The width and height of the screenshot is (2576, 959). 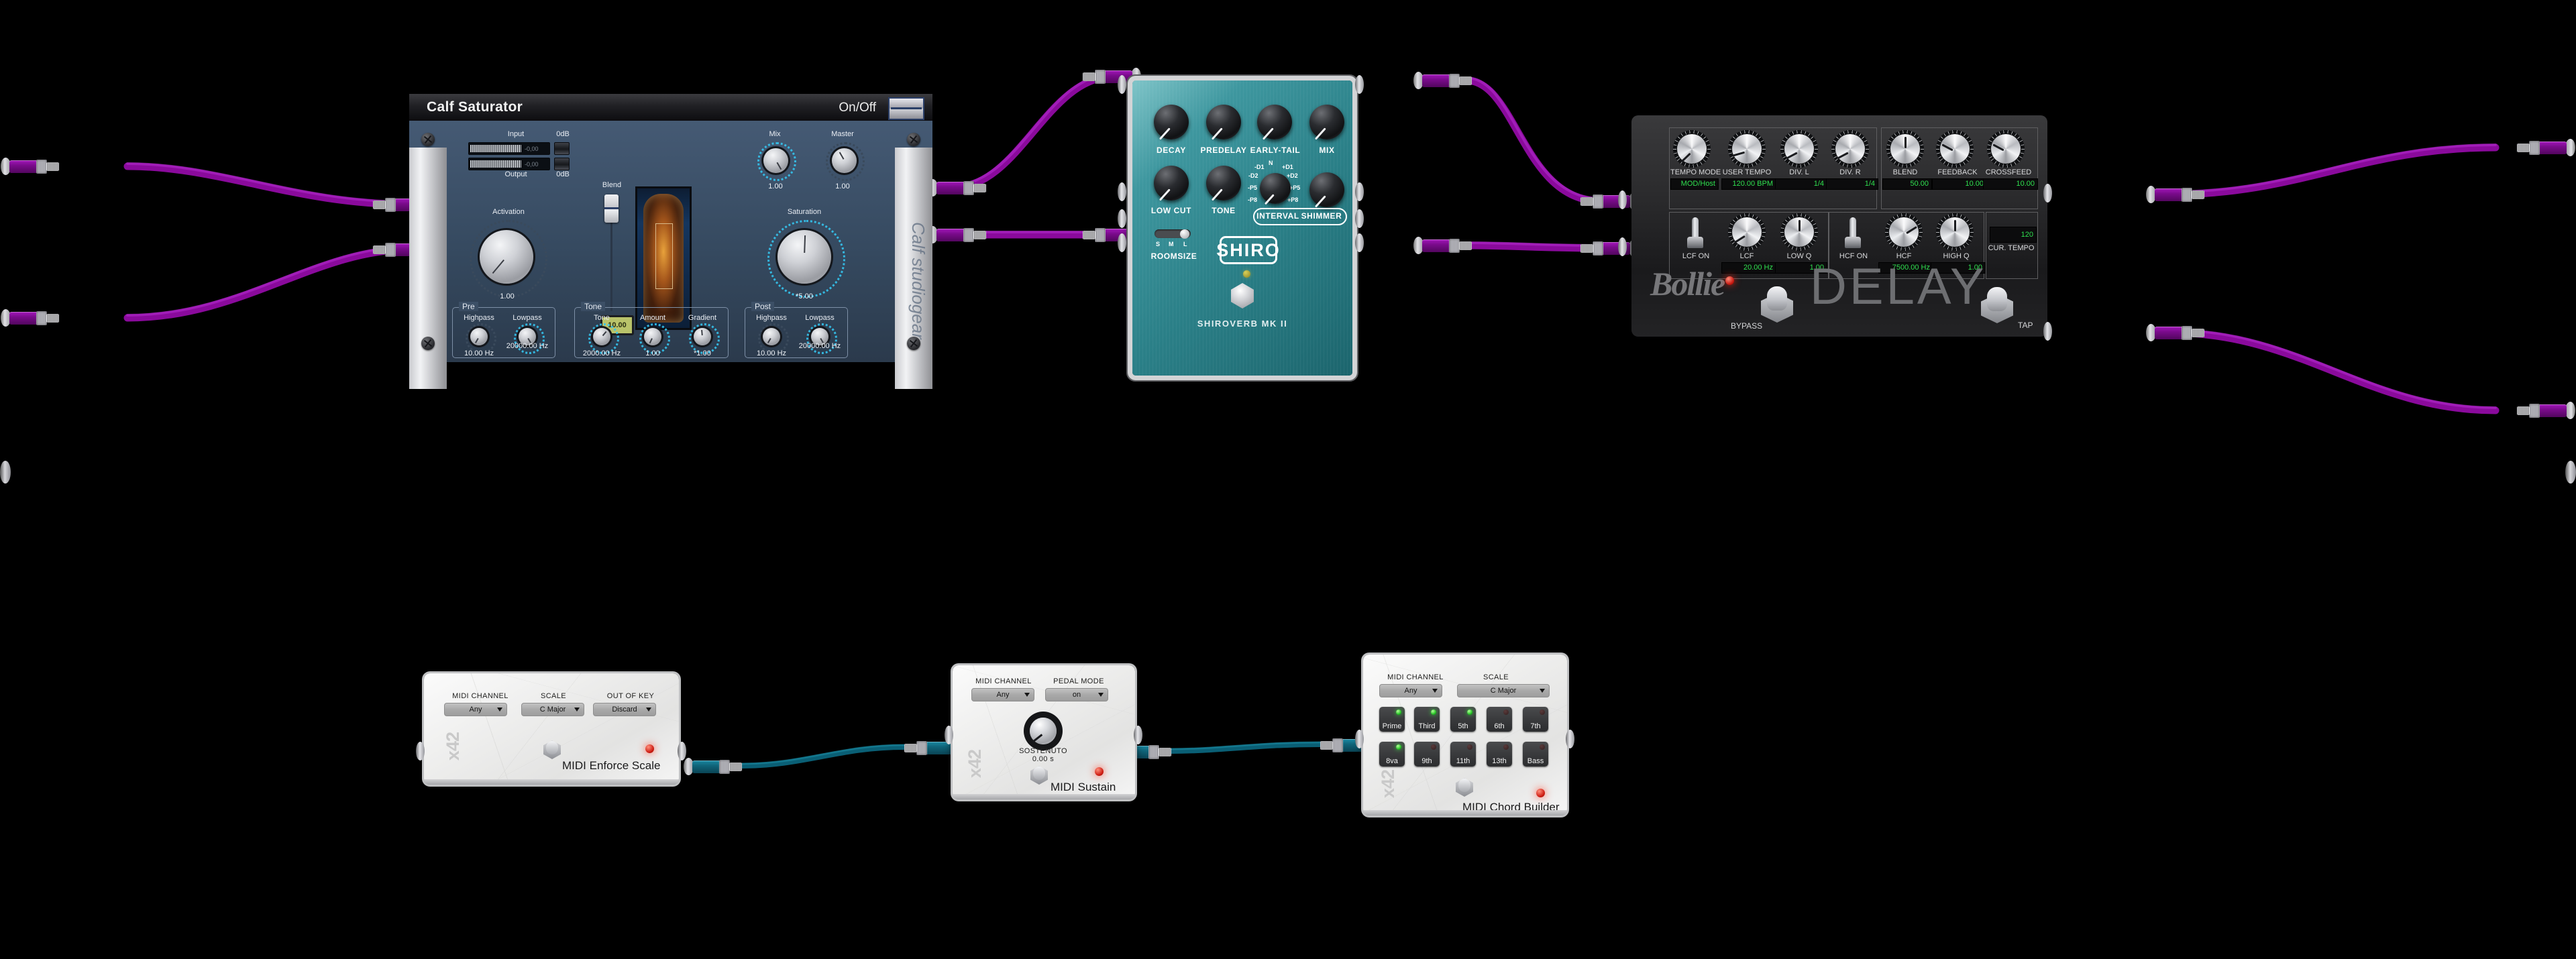 I want to click on jack-socket-left-free, so click(x=5, y=472).